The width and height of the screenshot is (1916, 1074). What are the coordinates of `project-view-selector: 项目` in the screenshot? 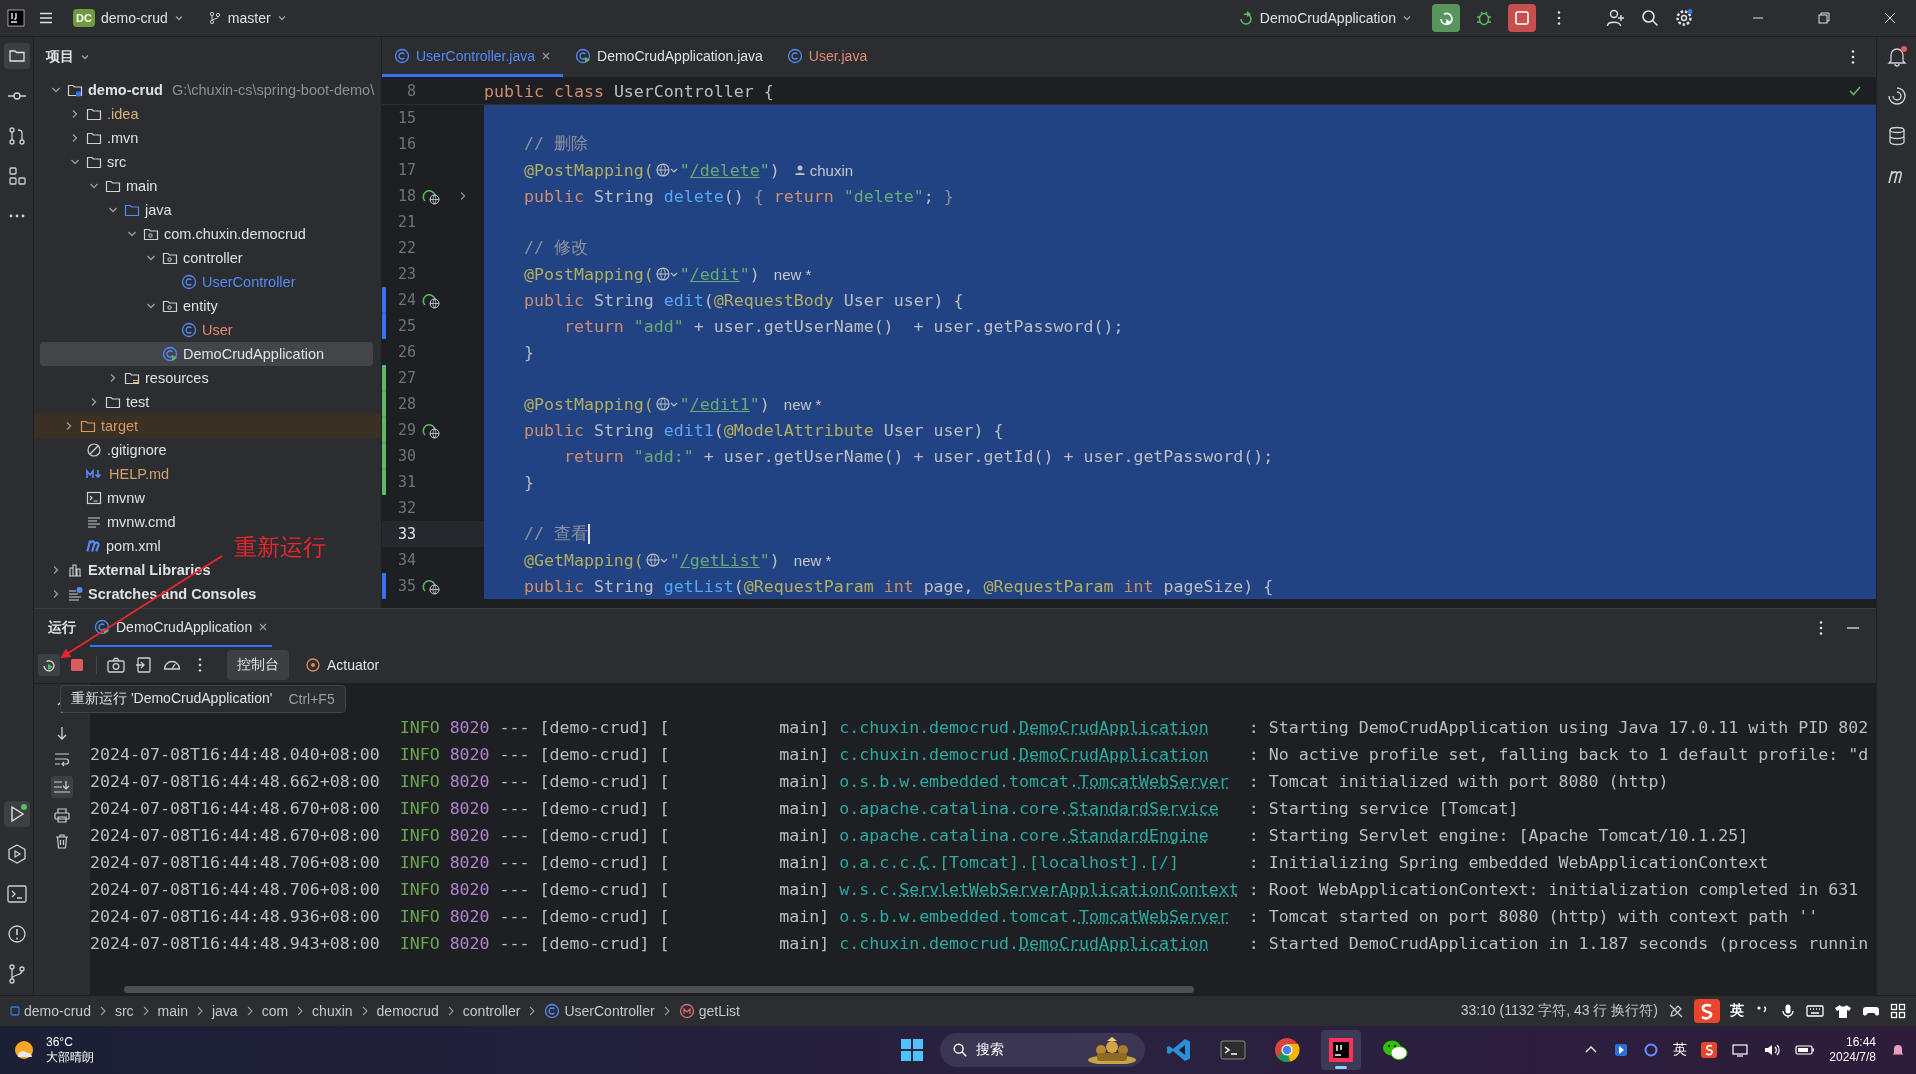 It's located at (68, 57).